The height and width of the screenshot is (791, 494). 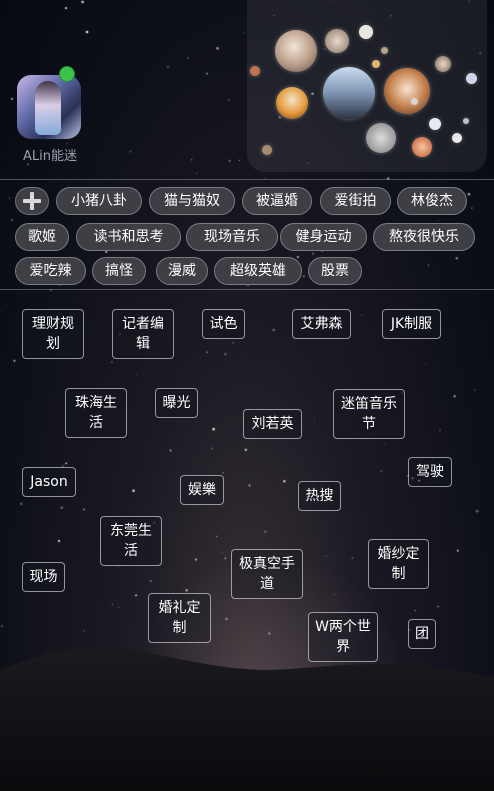 I want to click on category-chip: 股票, so click(x=335, y=271).